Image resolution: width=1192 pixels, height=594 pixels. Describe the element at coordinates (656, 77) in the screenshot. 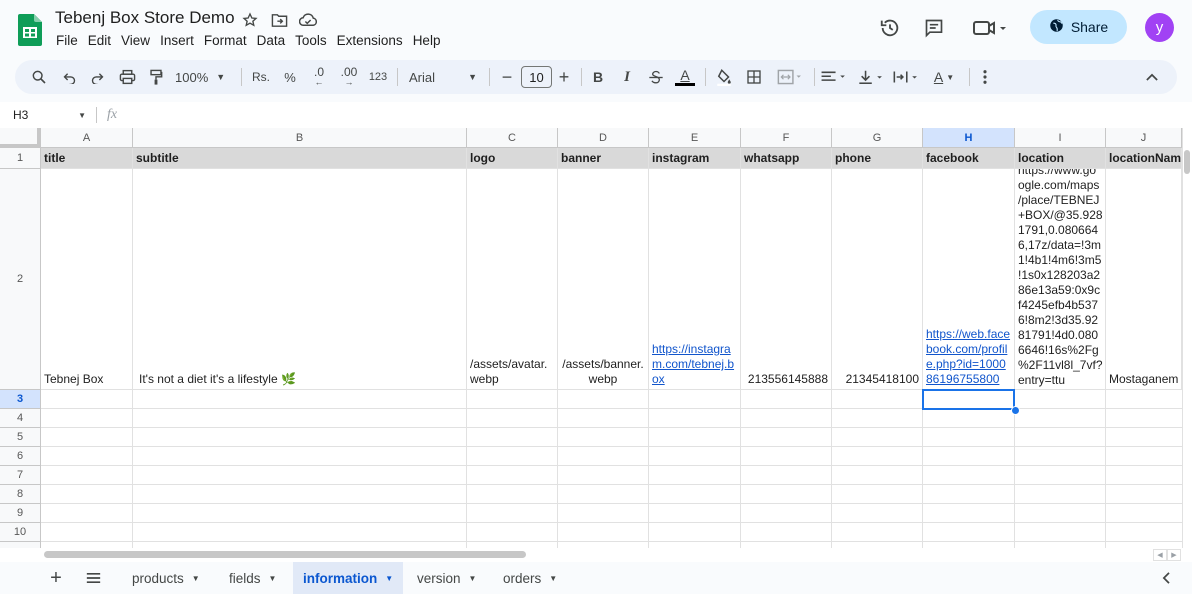

I see `strikethrough-icon` at that location.